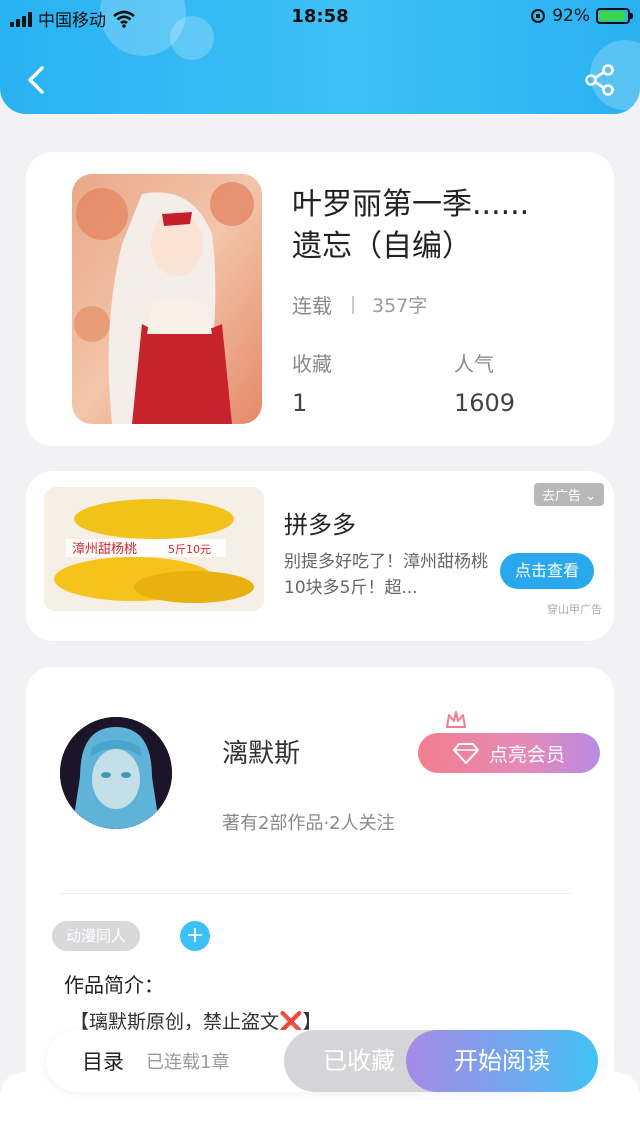 This screenshot has width=640, height=1138. What do you see at coordinates (38, 80) in the screenshot?
I see `back-icon` at bounding box center [38, 80].